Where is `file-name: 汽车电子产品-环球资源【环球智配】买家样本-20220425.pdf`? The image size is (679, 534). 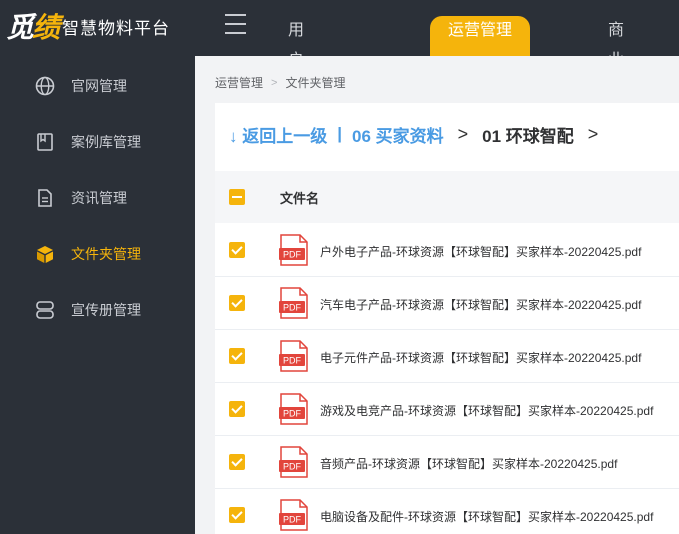
file-name: 汽车电子产品-环球资源【环球智配】买家样本-20220425.pdf is located at coordinates (480, 304).